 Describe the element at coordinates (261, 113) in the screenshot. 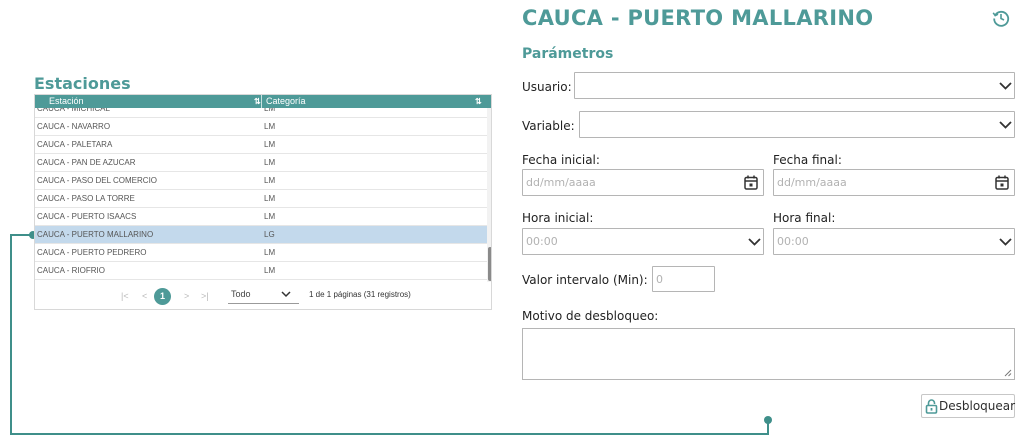

I see `table-row: CAUCA - MICHICAL LM` at that location.